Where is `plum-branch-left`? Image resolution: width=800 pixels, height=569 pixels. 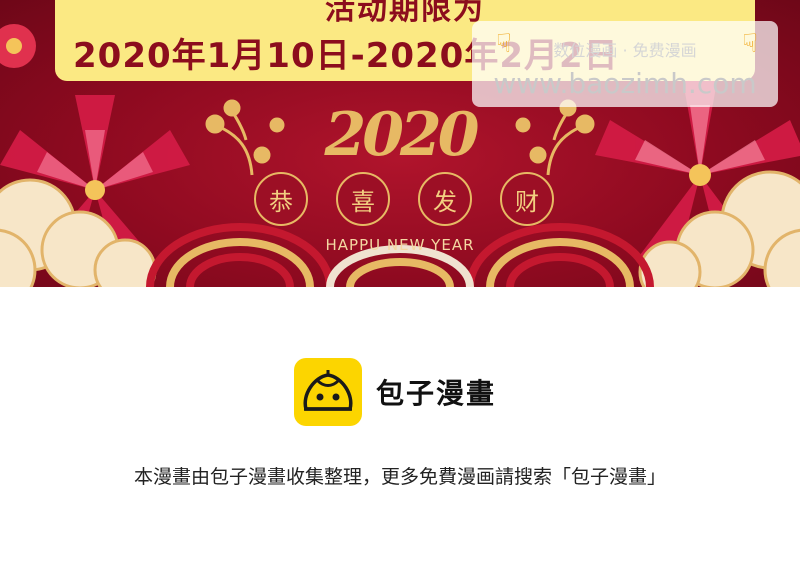
plum-branch-left is located at coordinates (245, 137).